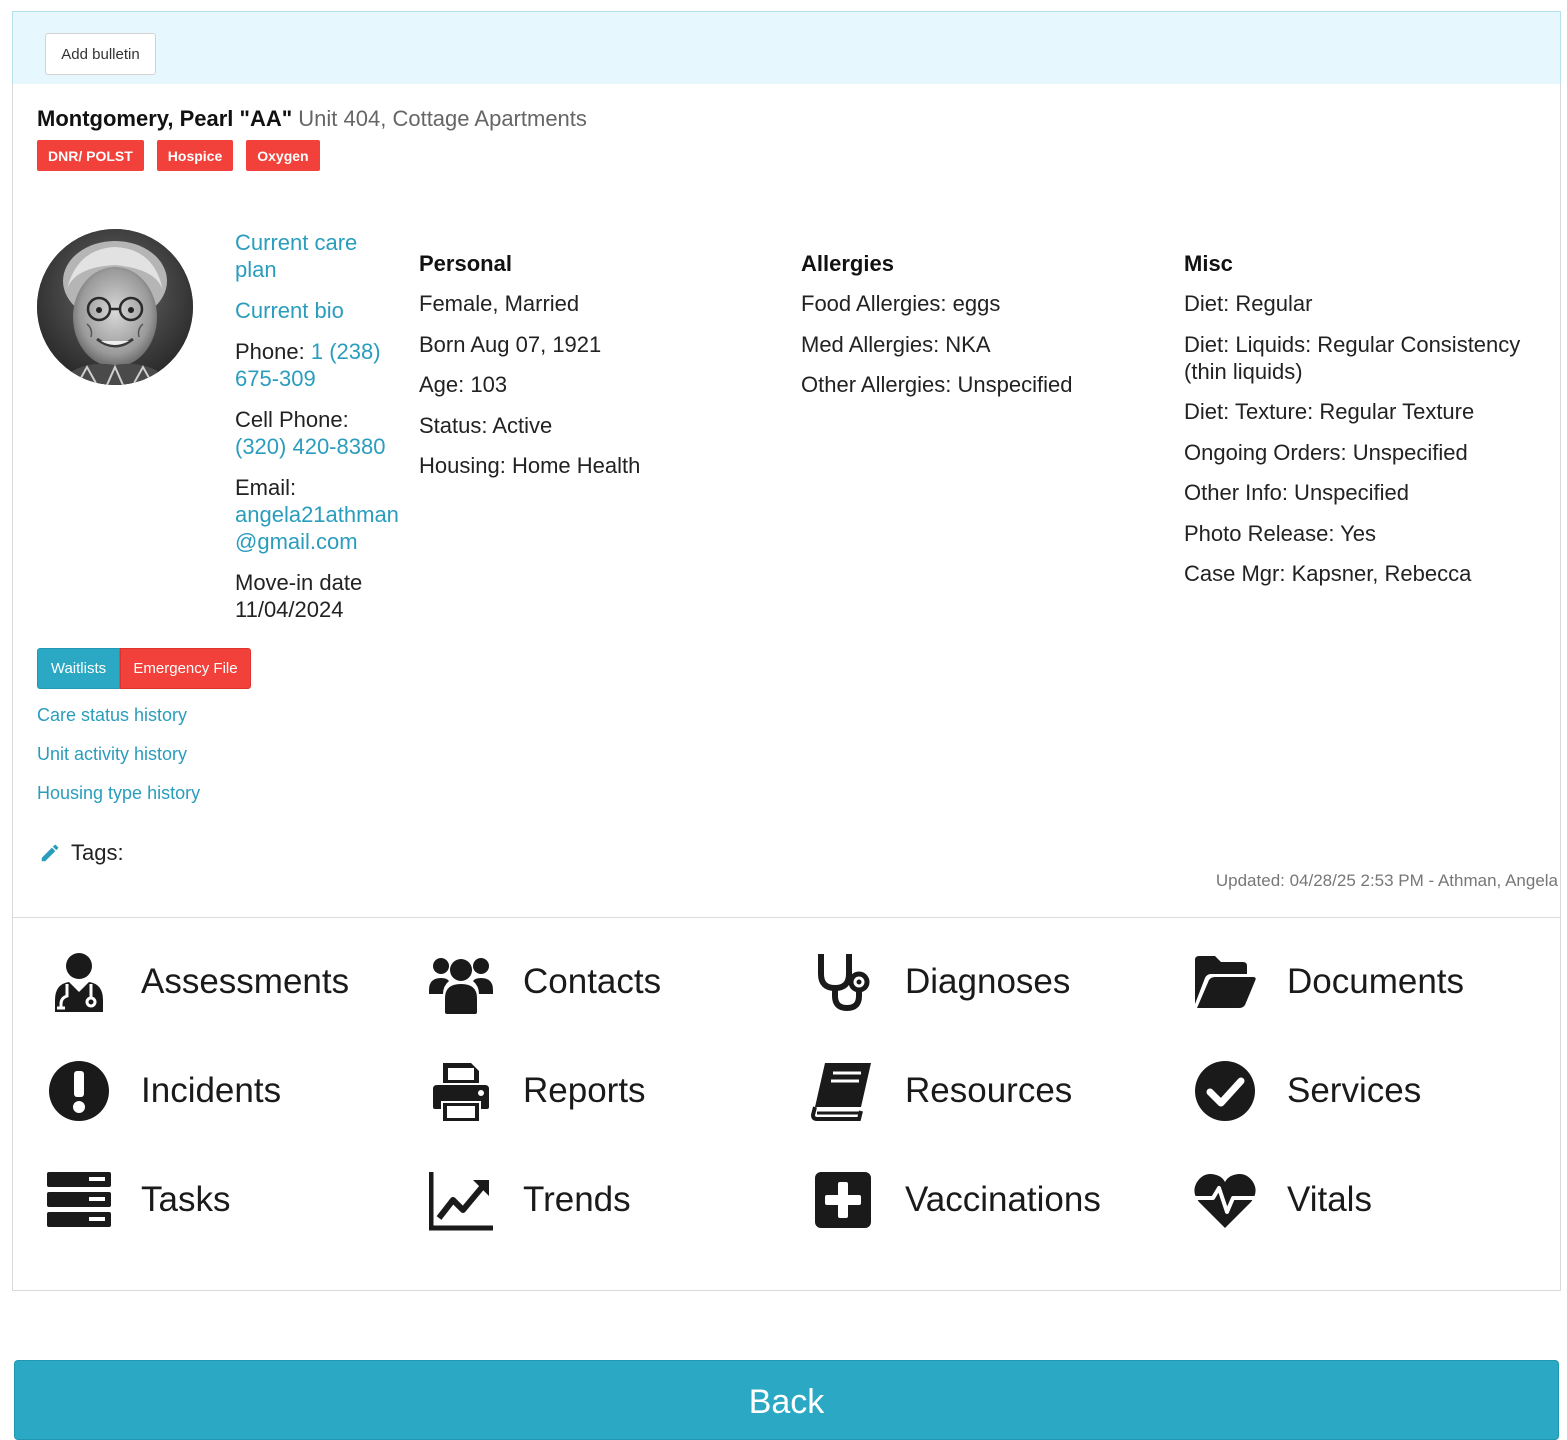 This screenshot has width=1567, height=1440. What do you see at coordinates (486, 425) in the screenshot?
I see `personal-status: Status: Active` at bounding box center [486, 425].